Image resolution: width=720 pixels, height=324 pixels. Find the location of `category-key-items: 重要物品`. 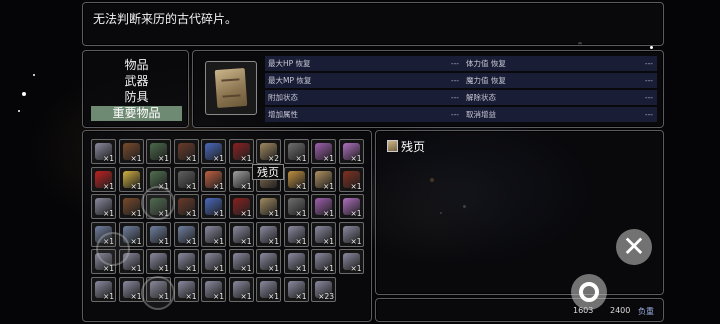

category-key-items: 重要物品 is located at coordinates (136, 113).